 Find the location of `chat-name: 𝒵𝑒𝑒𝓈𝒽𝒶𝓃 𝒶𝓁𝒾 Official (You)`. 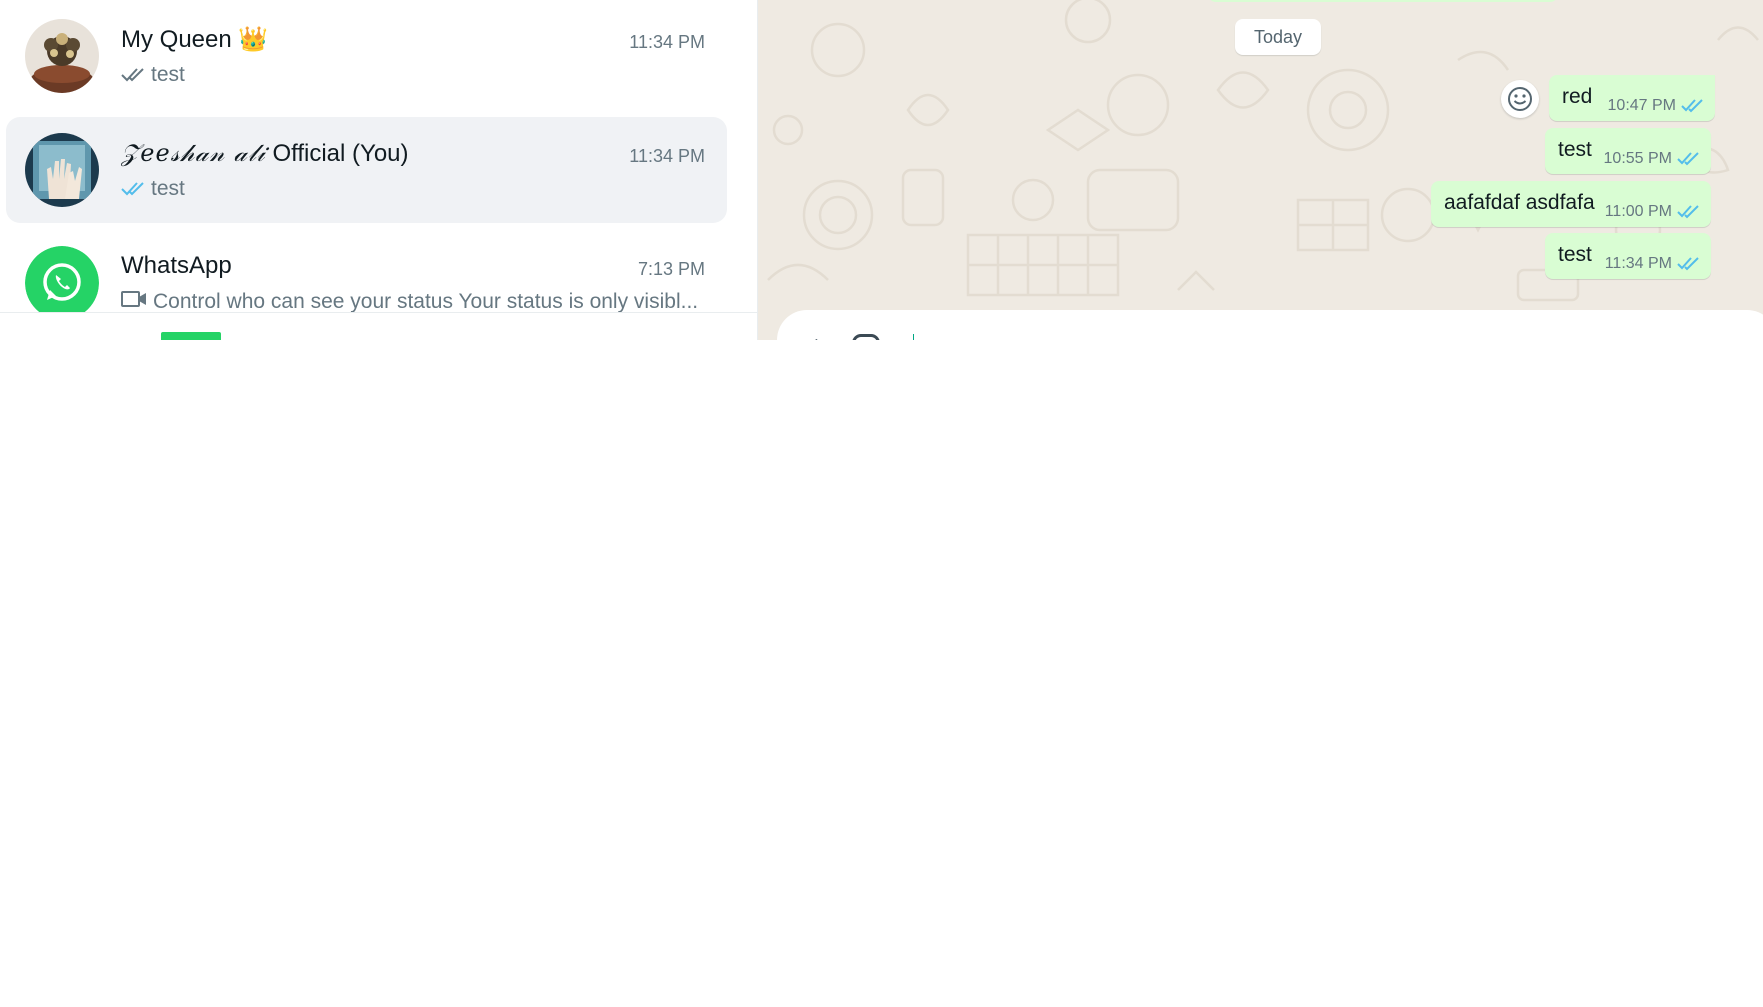

chat-name: 𝒵𝑒𝑒𝓈𝒽𝒶𝓃 𝒶𝓁𝒾 Official (You) is located at coordinates (265, 153).